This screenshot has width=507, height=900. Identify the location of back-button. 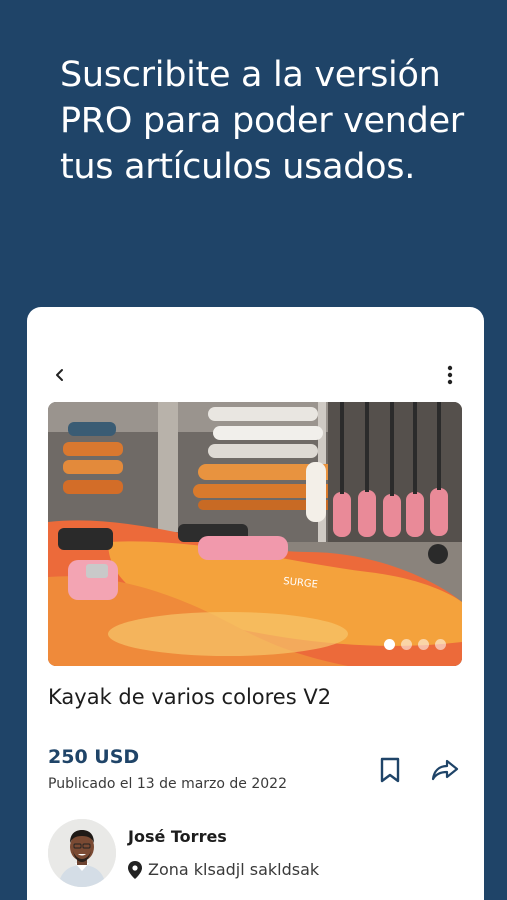
(60, 375).